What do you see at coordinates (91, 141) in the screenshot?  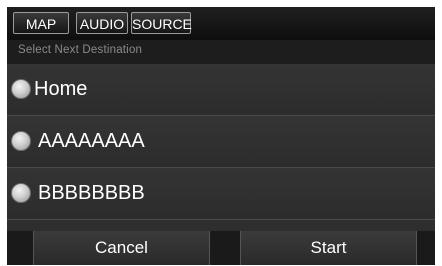 I see `destination-option-label: AAAAAAAA` at bounding box center [91, 141].